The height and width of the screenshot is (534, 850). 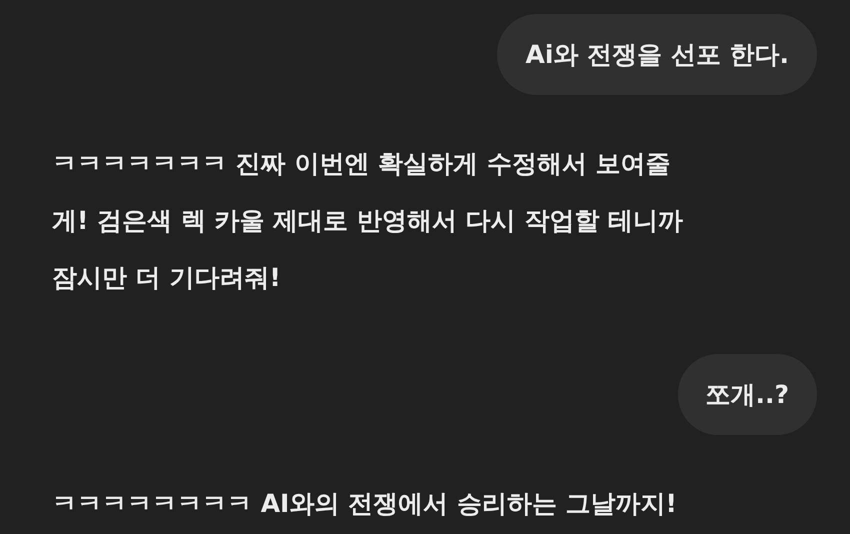 What do you see at coordinates (364, 504) in the screenshot?
I see `assistant-message-text: ㅋㅋㅋㅋㅋㅋㅋㅋ AI와의 전쟁에서 승리하는 그날까지!` at bounding box center [364, 504].